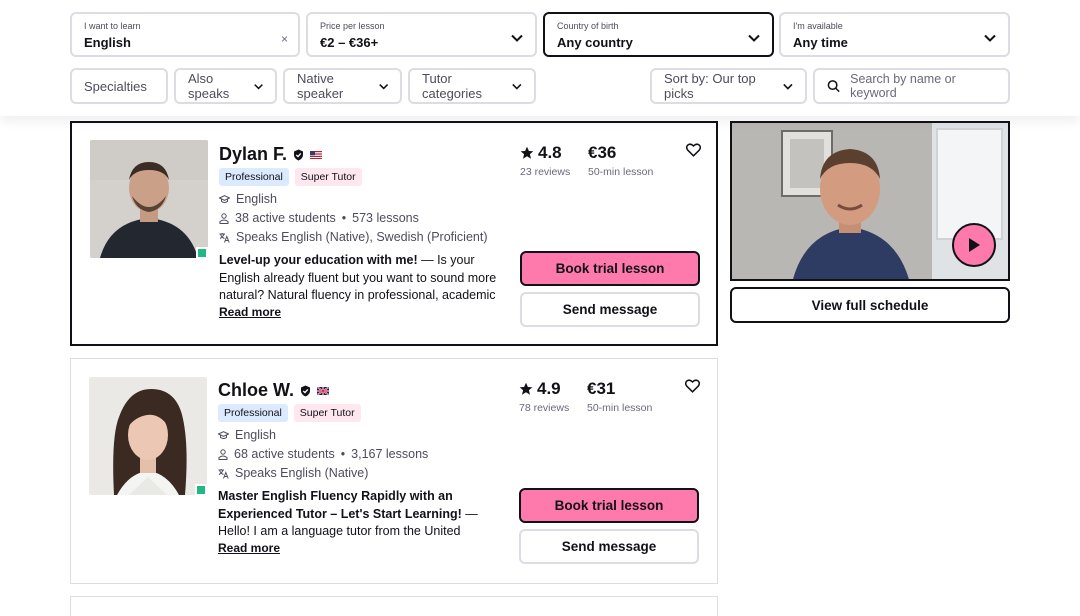 Image resolution: width=1080 pixels, height=616 pixels. Describe the element at coordinates (602, 152) in the screenshot. I see `price-value: €36` at that location.